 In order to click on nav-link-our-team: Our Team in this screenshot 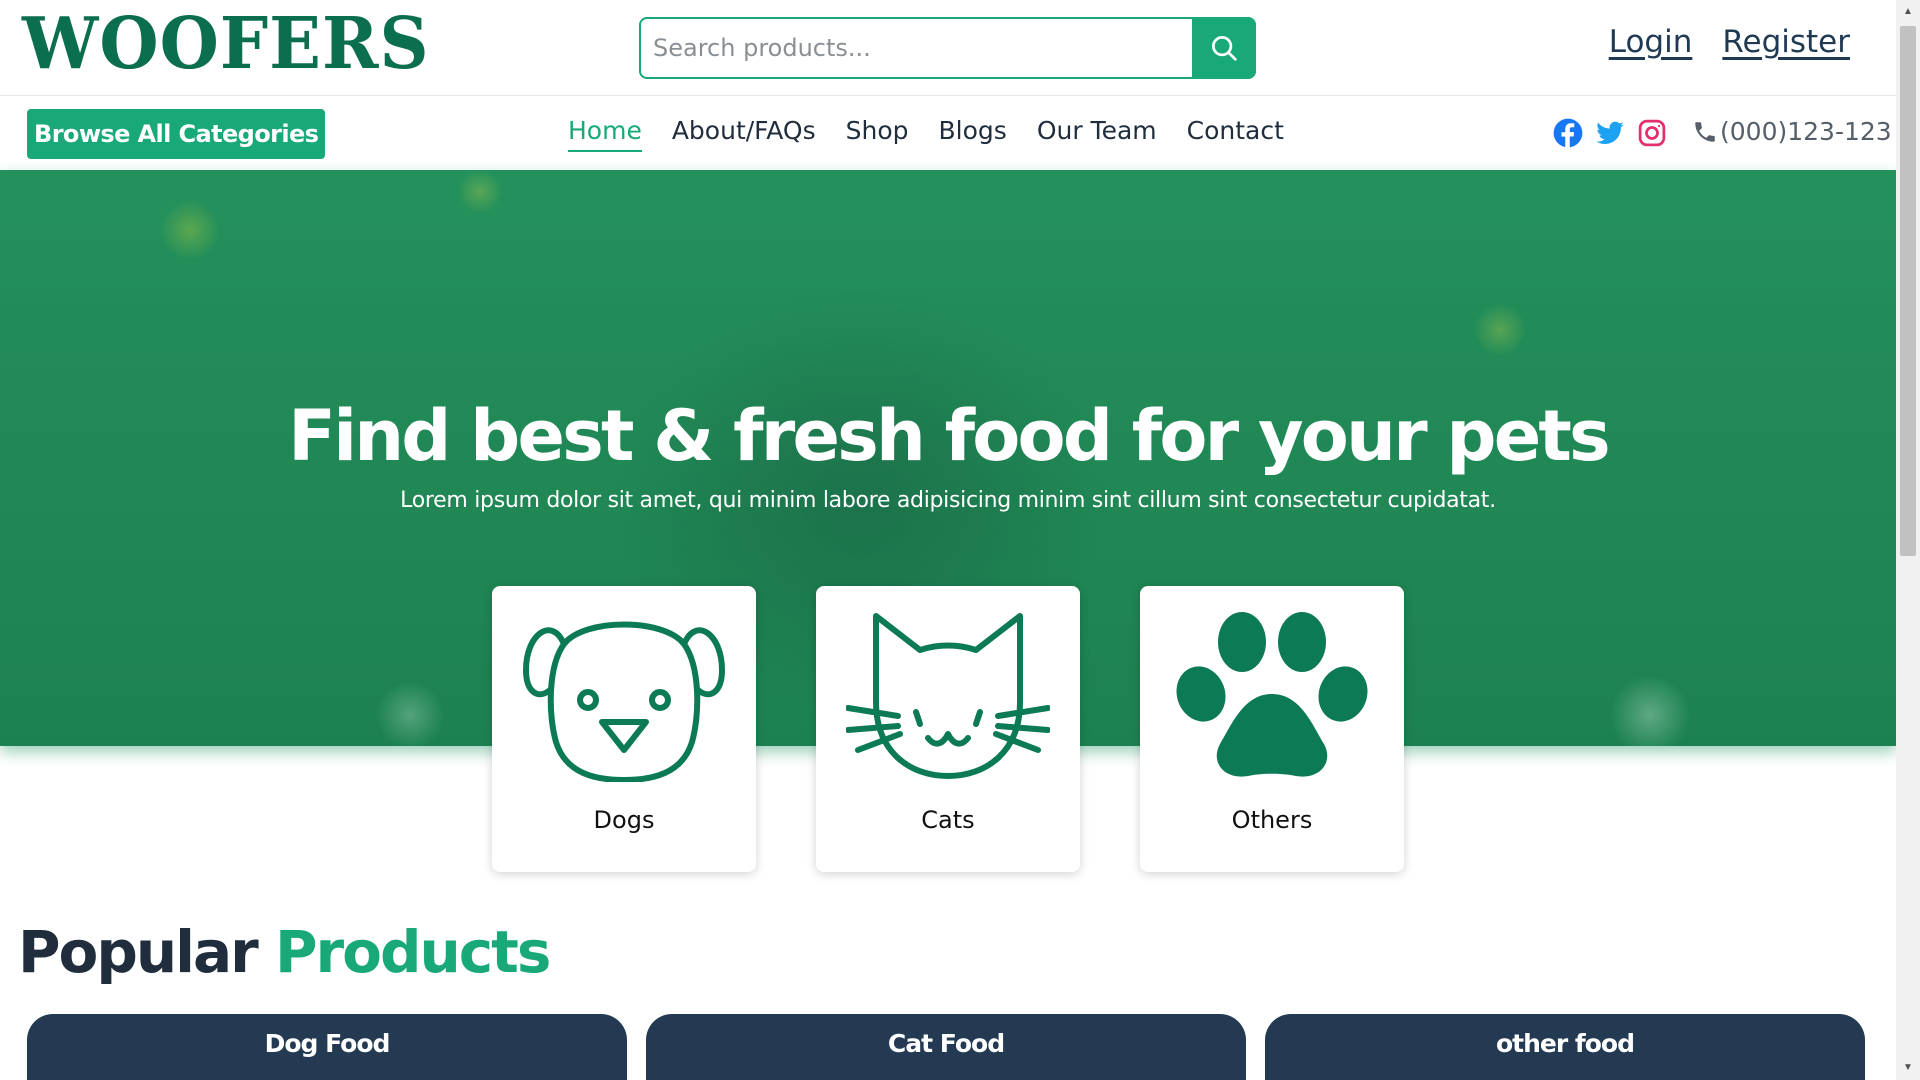, I will do `click(1097, 133)`.